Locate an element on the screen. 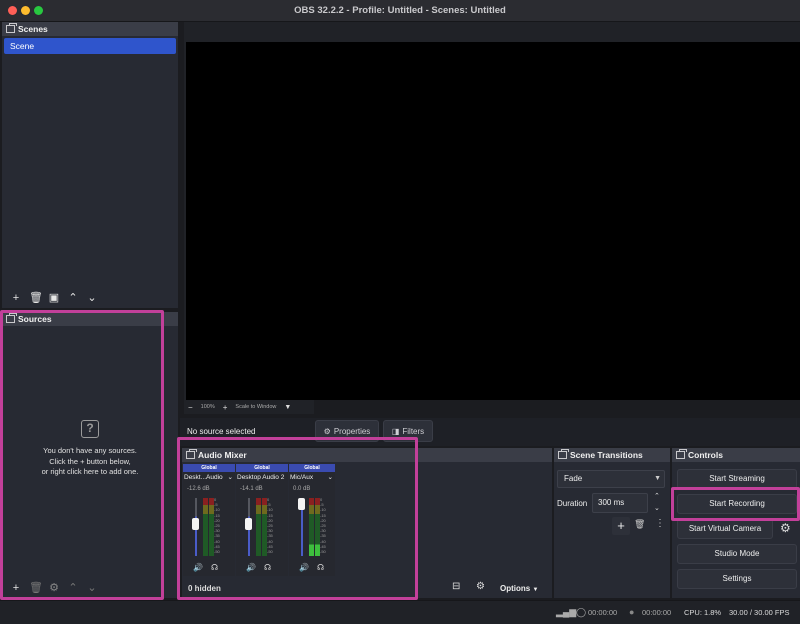 This screenshot has height=624, width=800. filter-icon: ◨ is located at coordinates (395, 431).